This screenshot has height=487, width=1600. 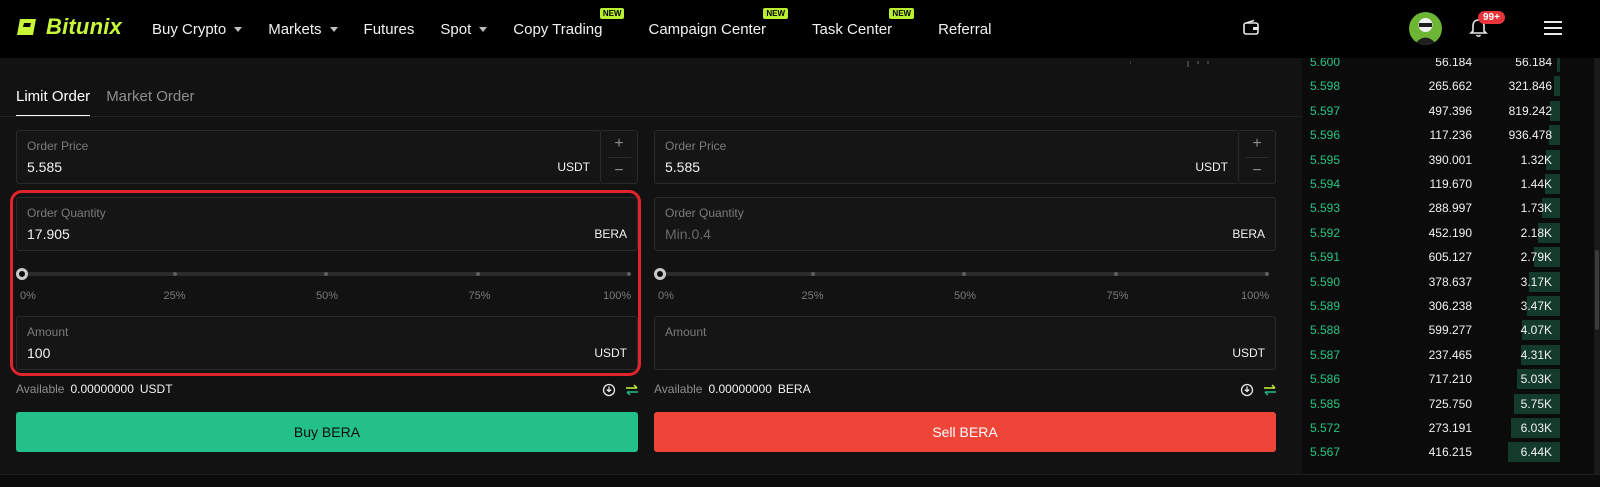 I want to click on buy-price-decrement-button: −, so click(x=619, y=171).